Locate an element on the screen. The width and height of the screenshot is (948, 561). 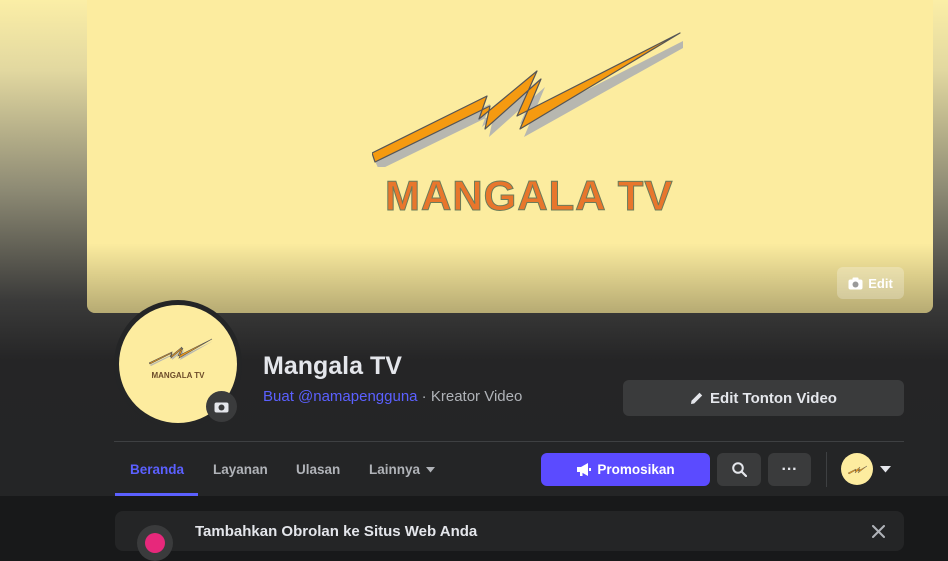
cover-brand-text: MANGALA TV is located at coordinates (529, 196).